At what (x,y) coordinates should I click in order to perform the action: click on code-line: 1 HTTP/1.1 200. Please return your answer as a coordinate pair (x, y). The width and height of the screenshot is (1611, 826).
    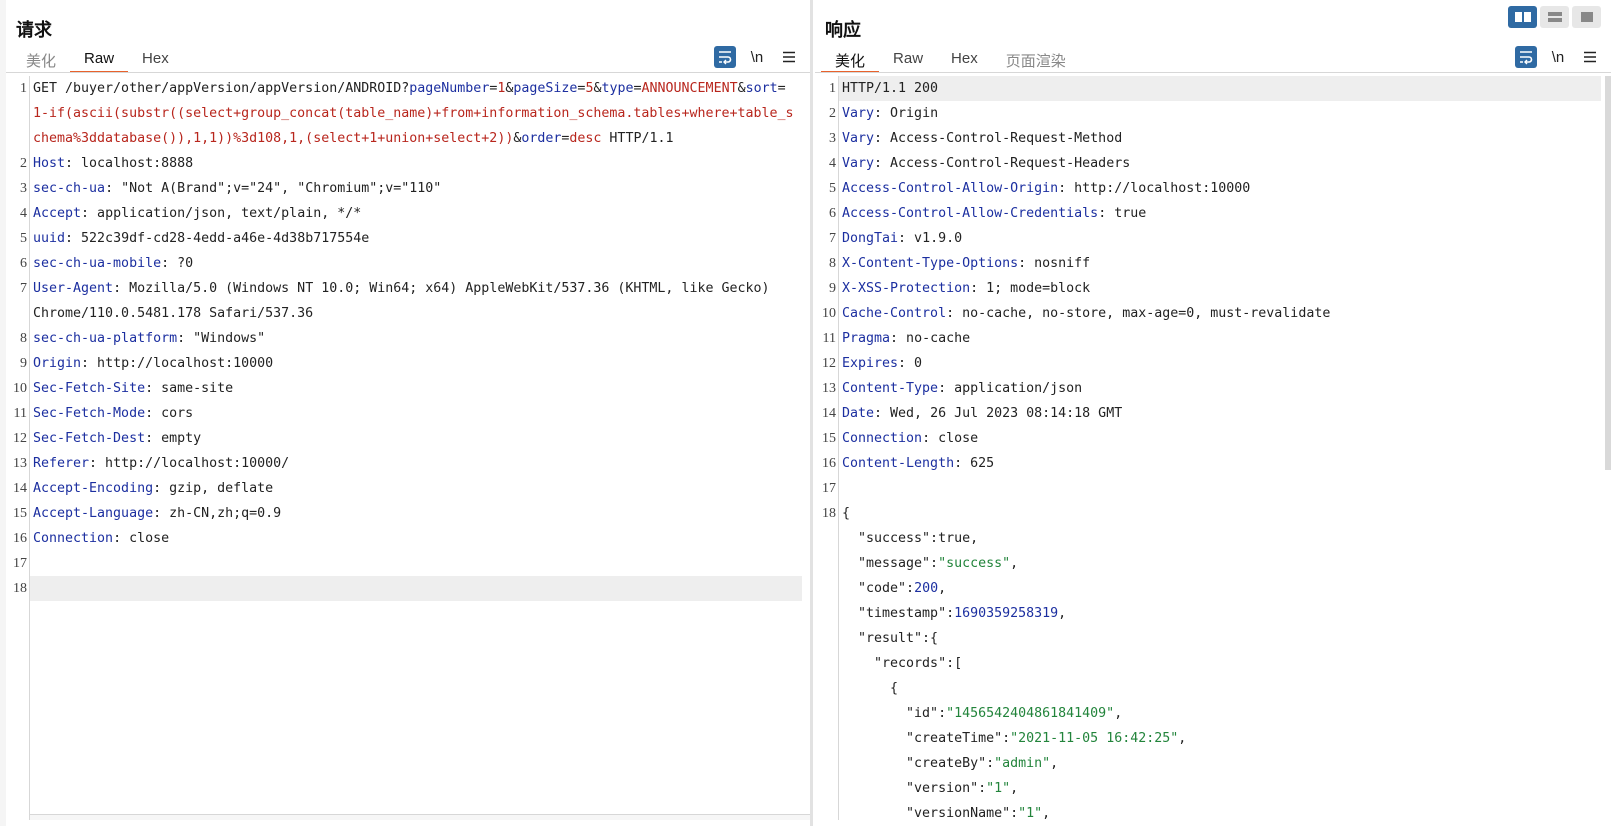
    Looking at the image, I should click on (1208, 88).